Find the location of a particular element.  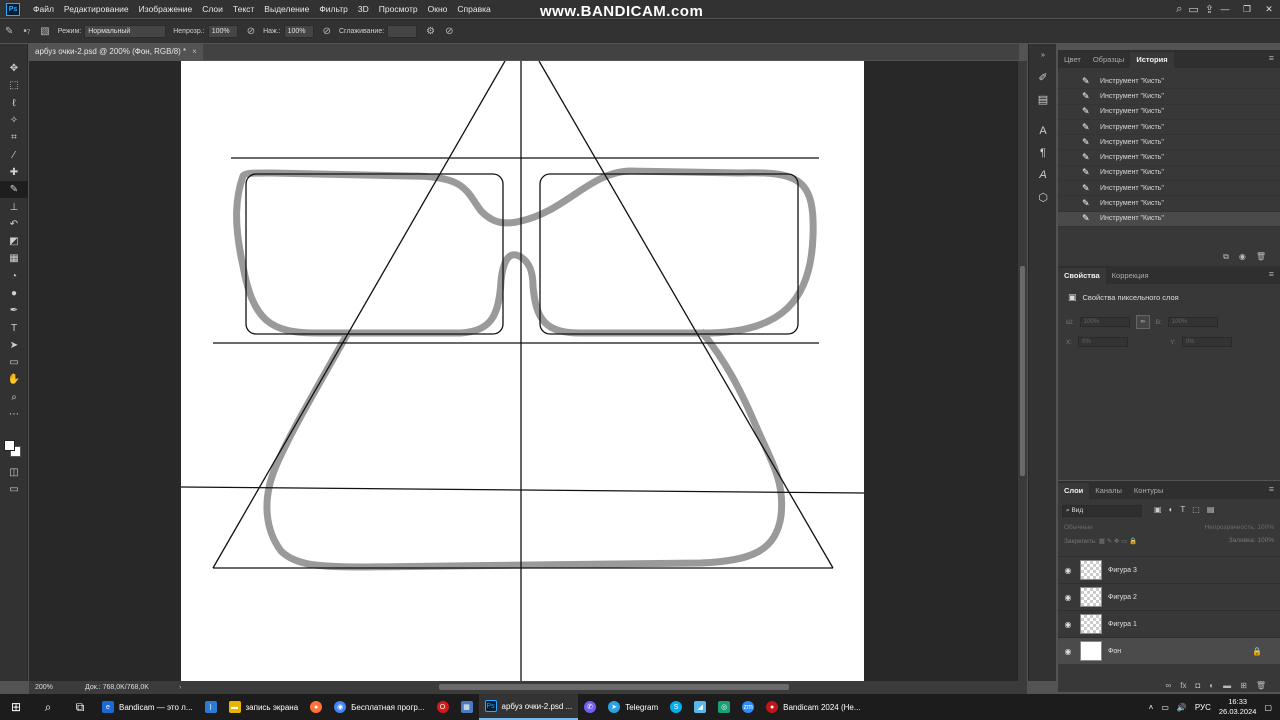

symmetry-icon: ⊘ is located at coordinates (449, 31).